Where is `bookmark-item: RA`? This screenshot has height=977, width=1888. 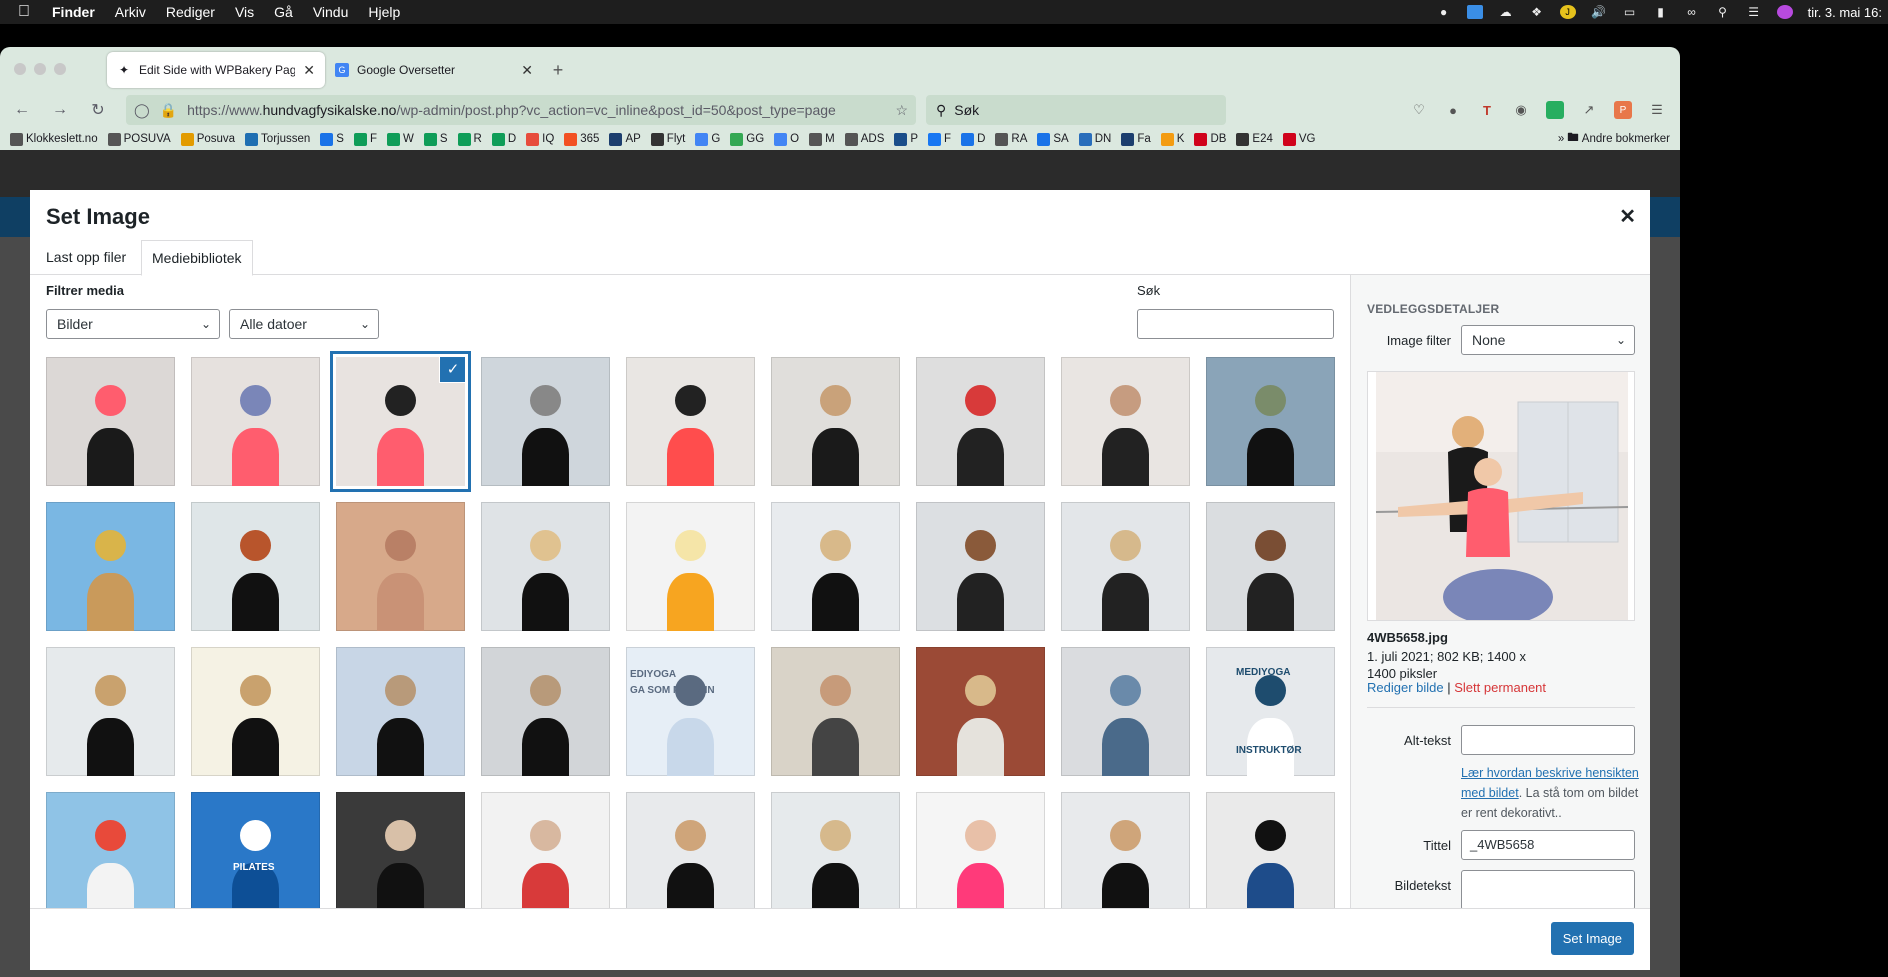
bookmark-item: RA is located at coordinates (1011, 139).